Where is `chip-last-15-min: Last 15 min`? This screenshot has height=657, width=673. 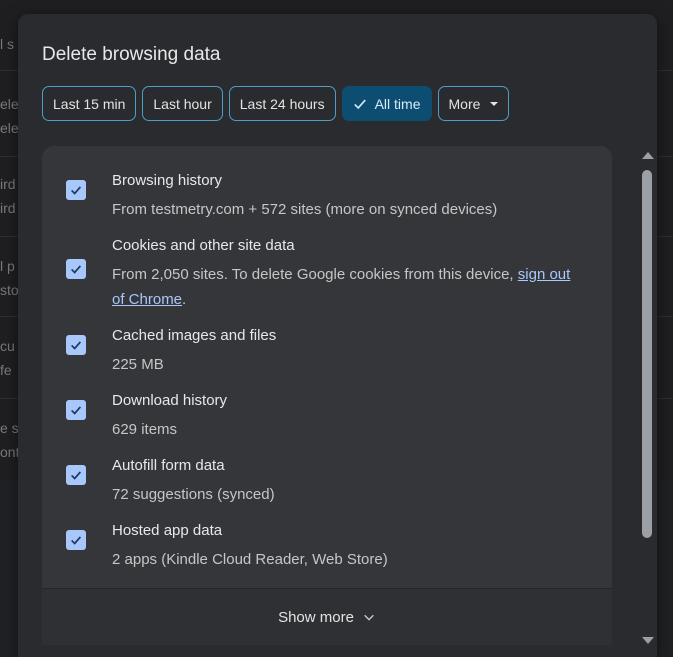
chip-last-15-min: Last 15 min is located at coordinates (89, 103).